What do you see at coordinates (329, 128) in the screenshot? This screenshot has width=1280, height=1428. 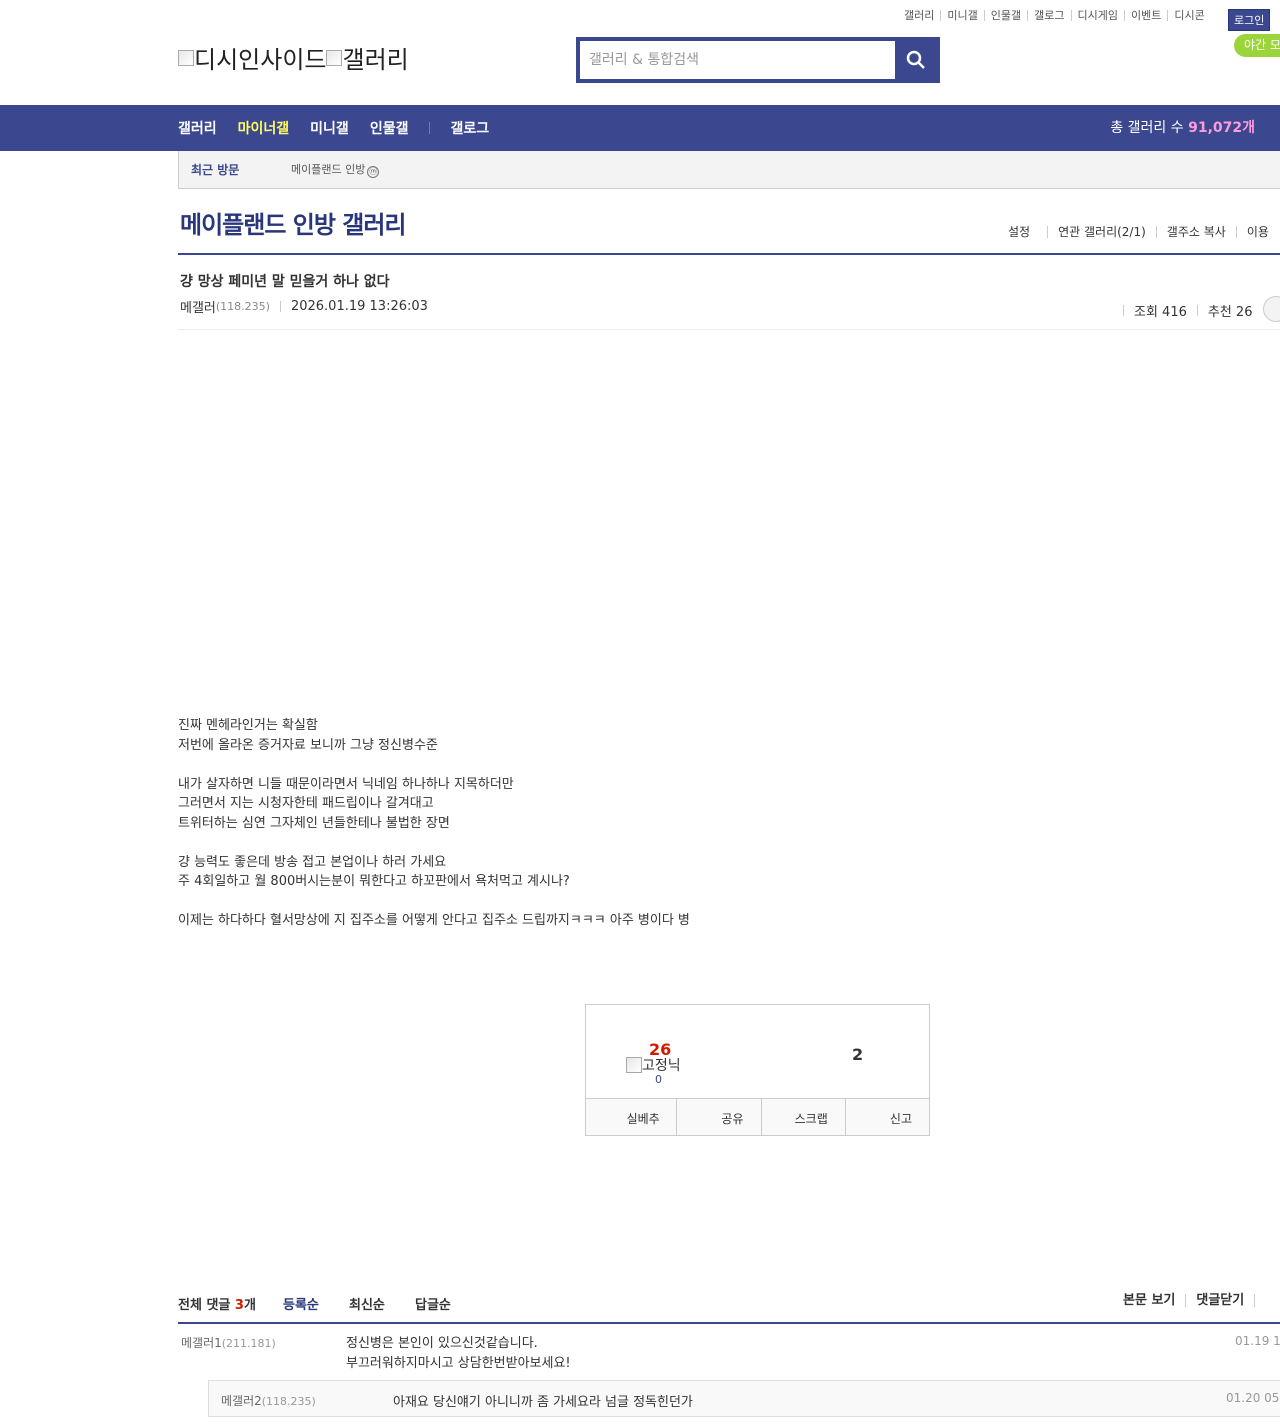 I see `nav-mini-gallery: 미니갤` at bounding box center [329, 128].